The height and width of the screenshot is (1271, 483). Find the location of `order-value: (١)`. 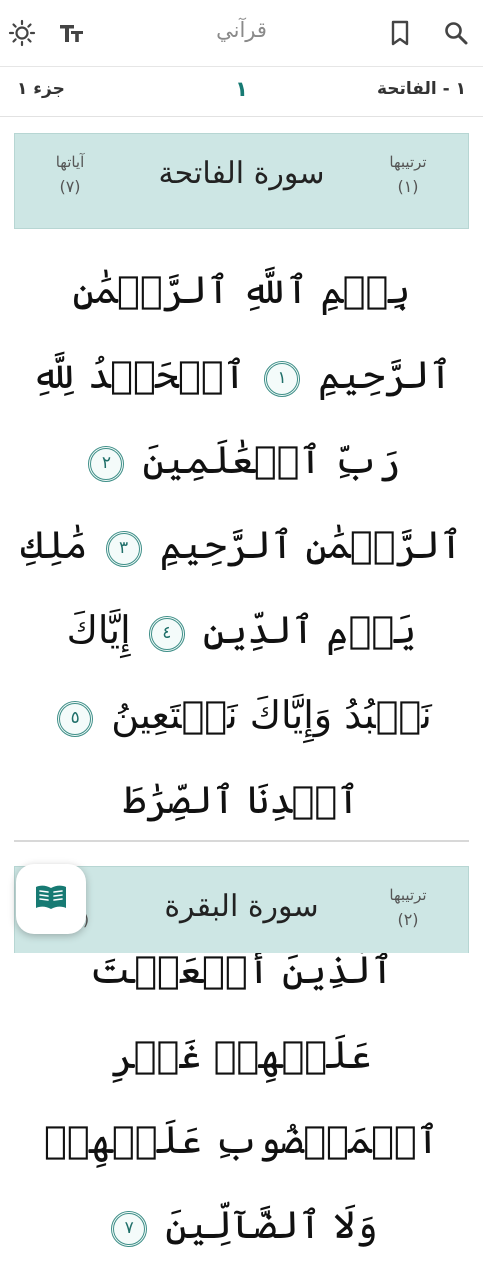

order-value: (١) is located at coordinates (408, 186).